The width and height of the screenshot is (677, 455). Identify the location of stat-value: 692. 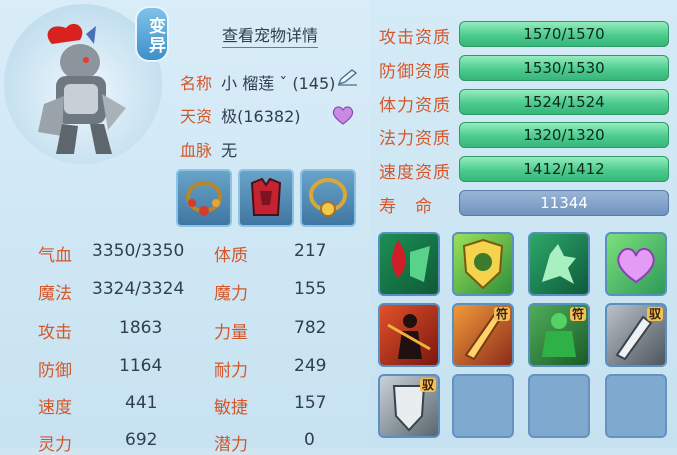
(141, 440).